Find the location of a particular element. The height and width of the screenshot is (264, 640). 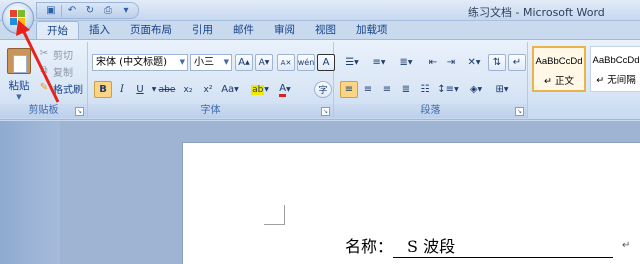

highlight-button: ab ▼ is located at coordinates (260, 89).